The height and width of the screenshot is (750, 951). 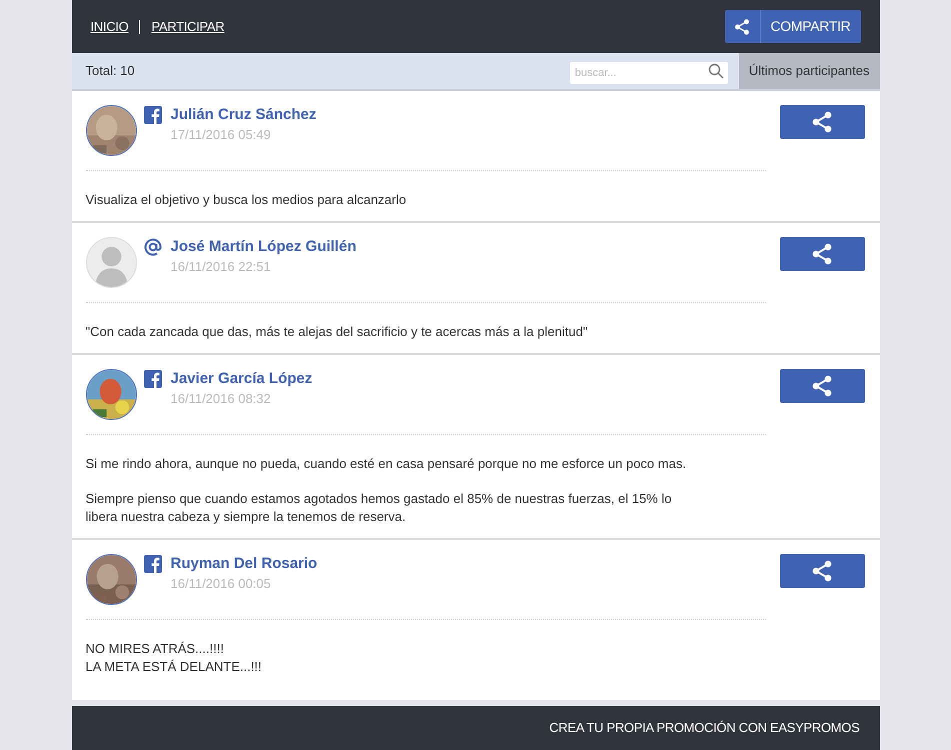 What do you see at coordinates (241, 379) in the screenshot?
I see `participant-name: Javier García López` at bounding box center [241, 379].